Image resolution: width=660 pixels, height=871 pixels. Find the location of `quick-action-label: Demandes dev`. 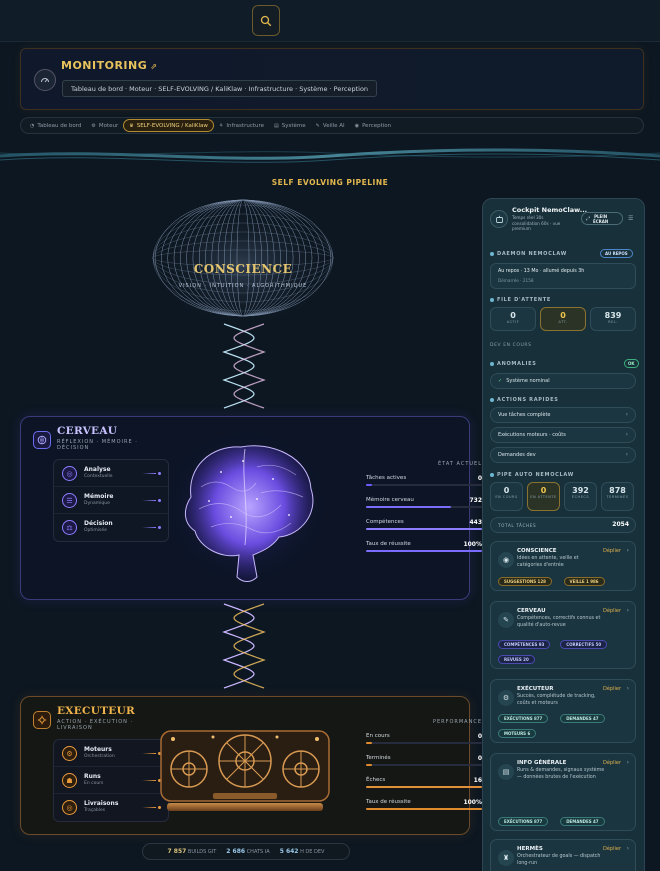

quick-action-label: Demandes dev is located at coordinates (517, 455).